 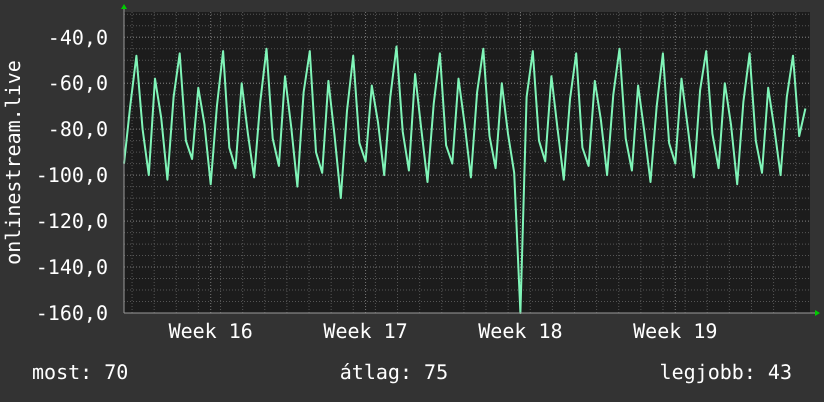 What do you see at coordinates (726, 372) in the screenshot?
I see `stat-text: legjobb: 43` at bounding box center [726, 372].